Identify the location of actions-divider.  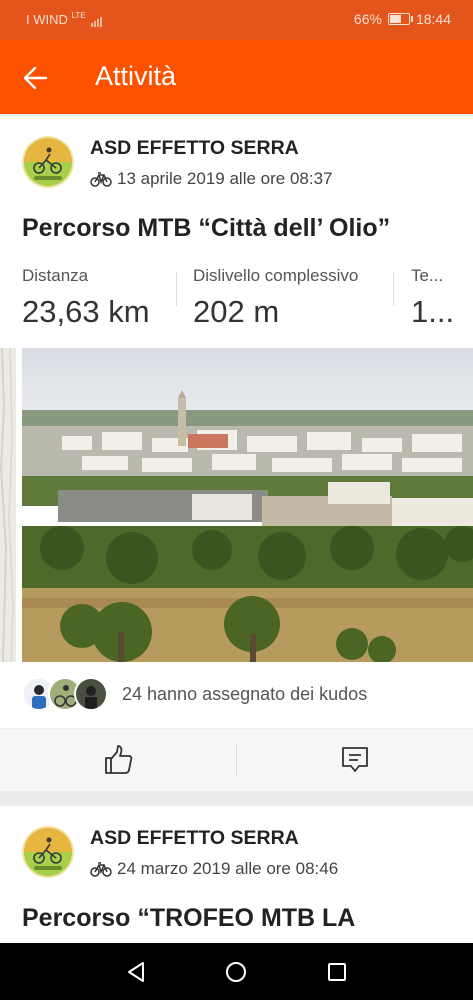
(236, 760).